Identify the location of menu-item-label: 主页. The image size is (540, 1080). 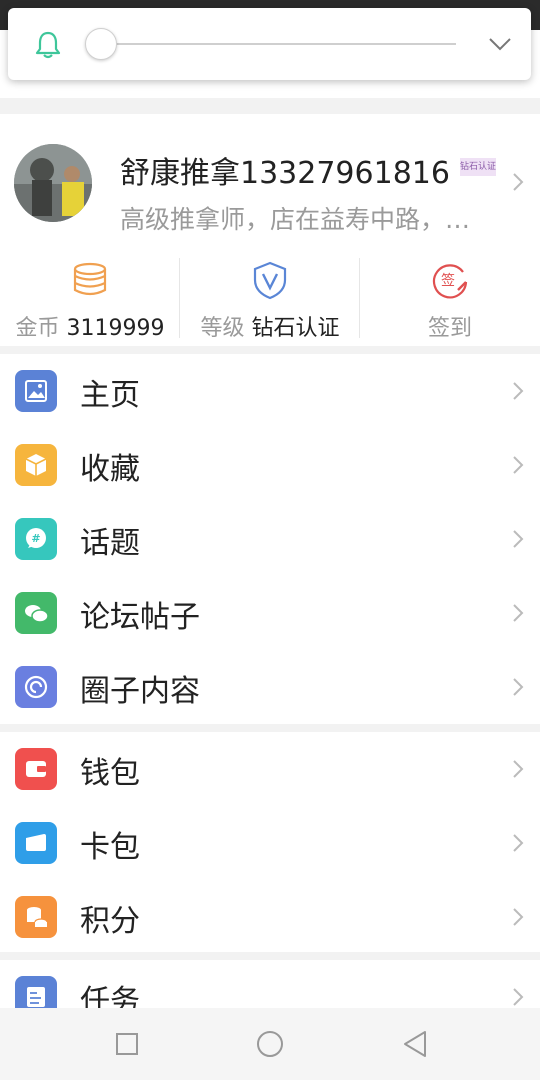
(110, 395).